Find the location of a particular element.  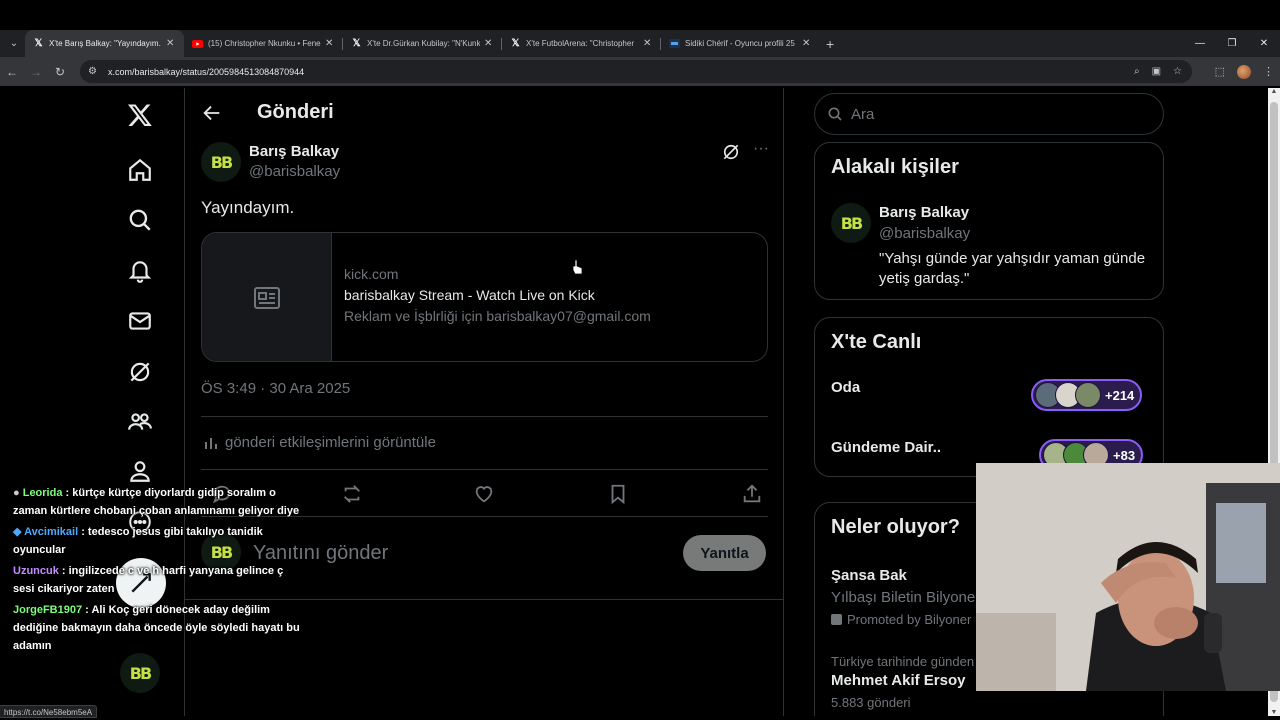

cast-icon: ▣ is located at coordinates (1156, 71).